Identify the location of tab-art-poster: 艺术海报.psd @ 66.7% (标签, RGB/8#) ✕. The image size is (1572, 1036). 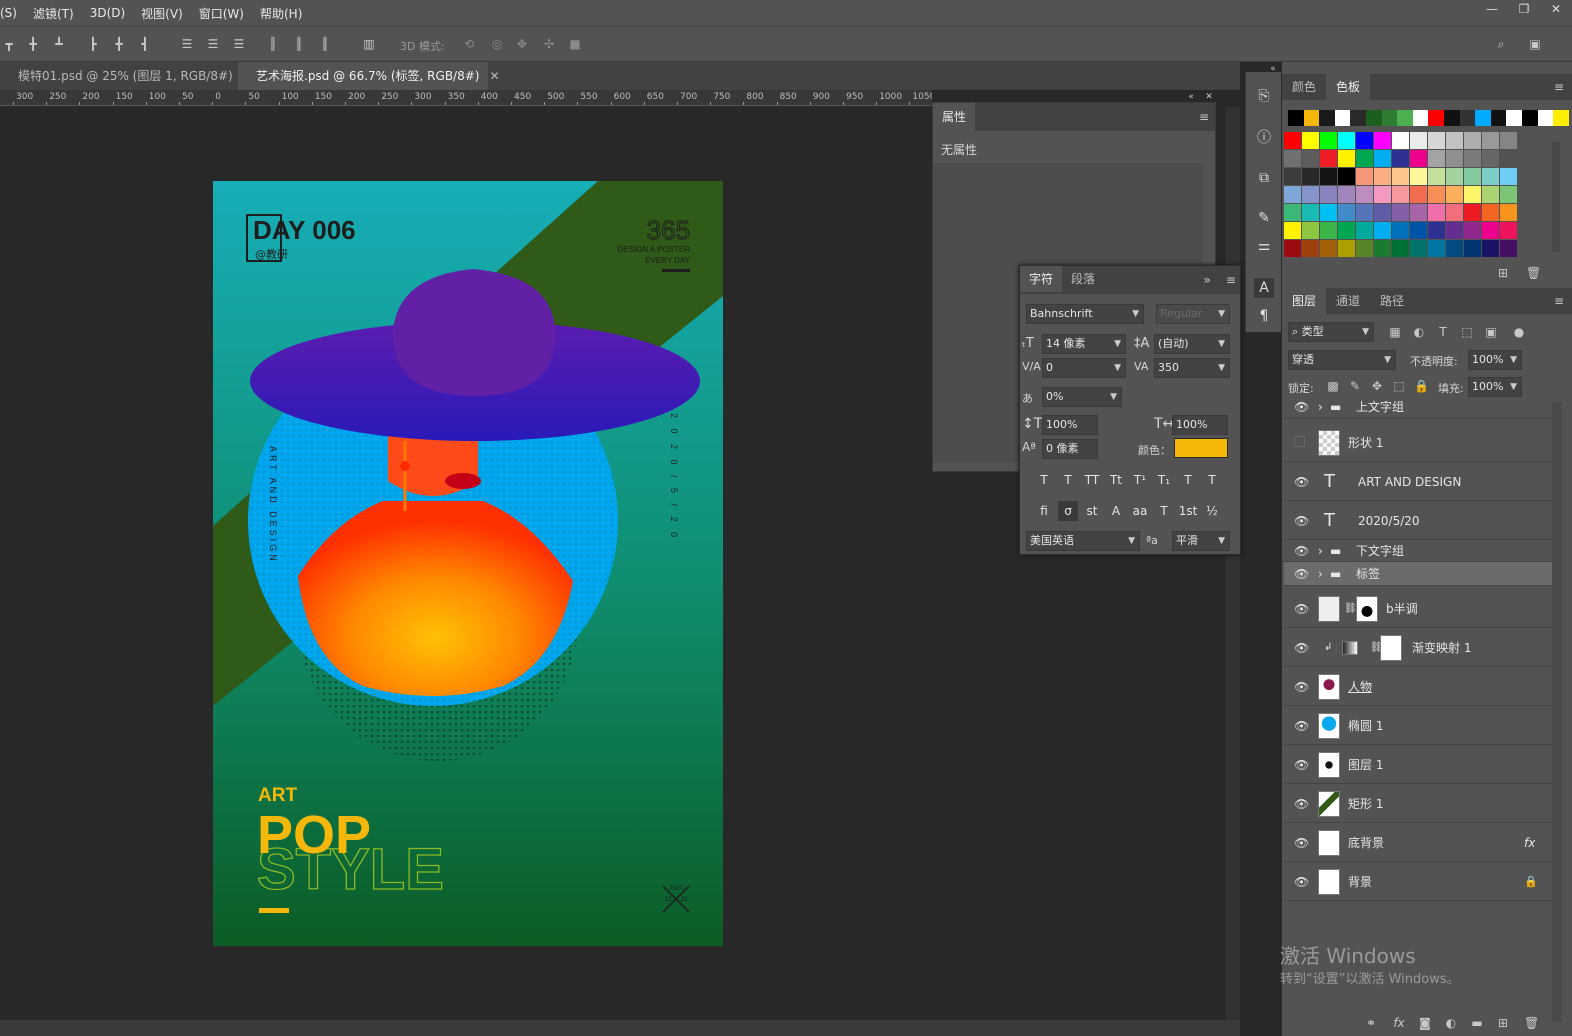
(369, 76).